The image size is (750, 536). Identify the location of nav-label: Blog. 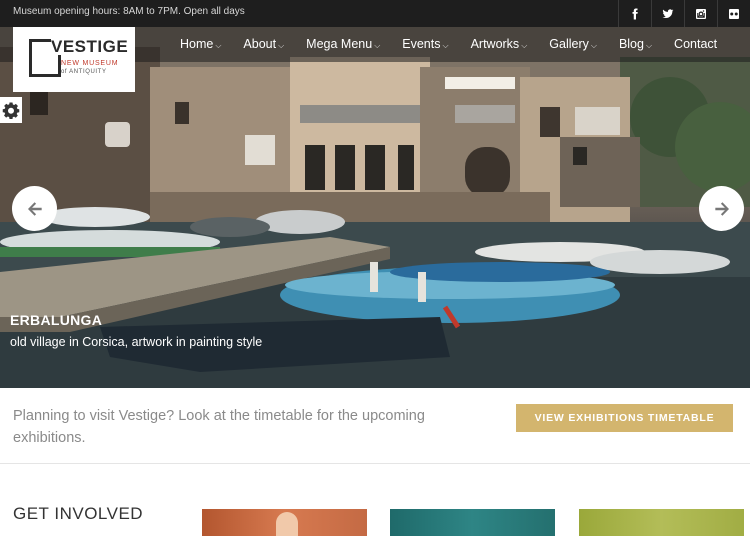
(631, 44).